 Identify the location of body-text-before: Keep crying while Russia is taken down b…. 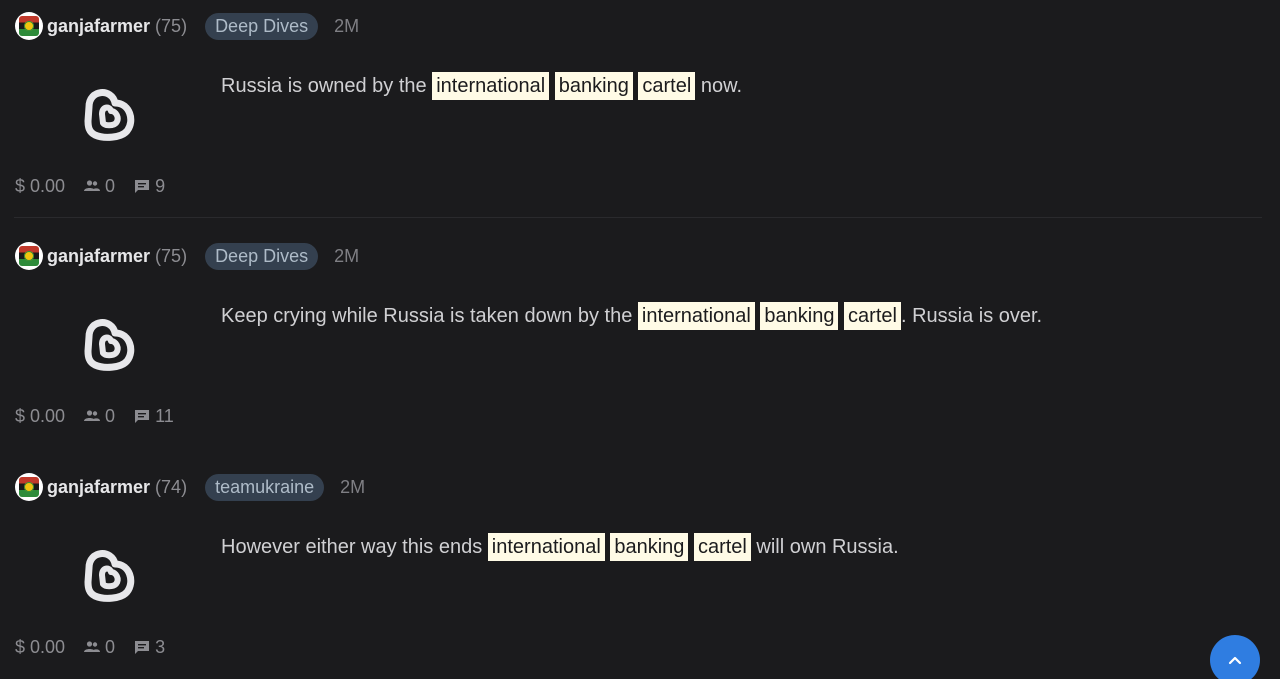
(429, 316).